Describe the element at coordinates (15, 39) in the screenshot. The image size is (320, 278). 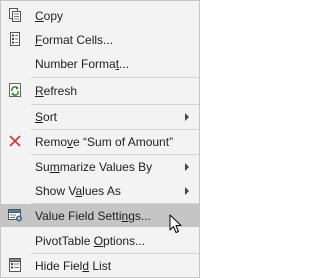
I see `format-cells-icon` at that location.